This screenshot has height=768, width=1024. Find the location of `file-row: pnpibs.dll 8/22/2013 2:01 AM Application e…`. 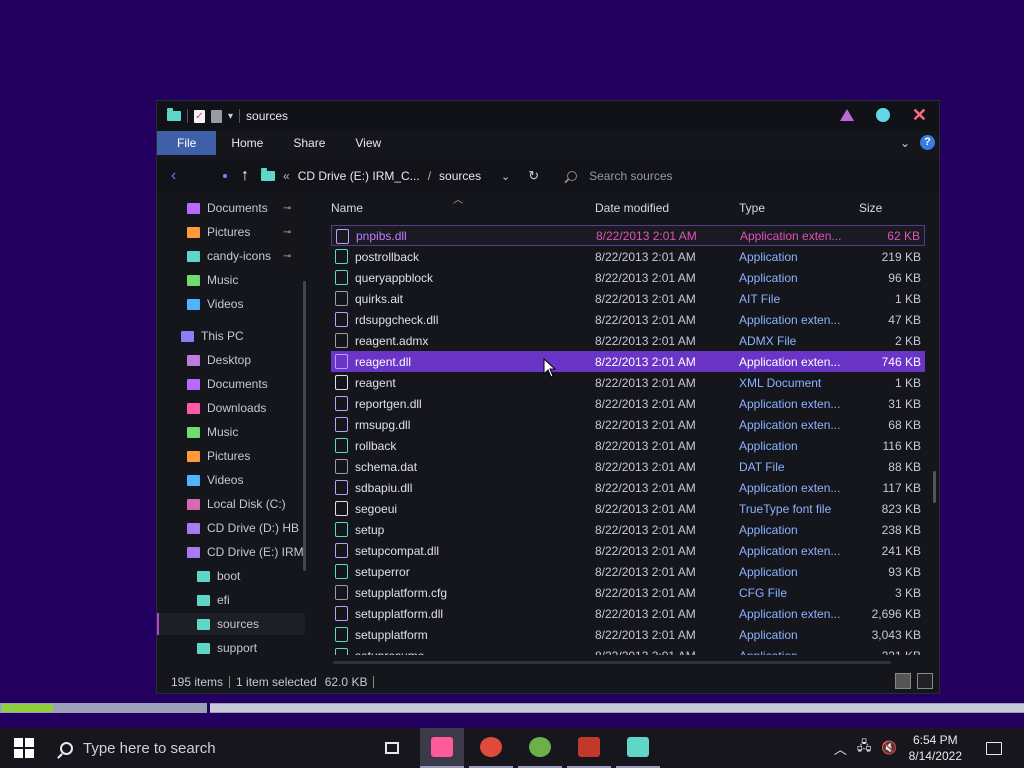

file-row: pnpibs.dll 8/22/2013 2:01 AM Application e… is located at coordinates (628, 235).